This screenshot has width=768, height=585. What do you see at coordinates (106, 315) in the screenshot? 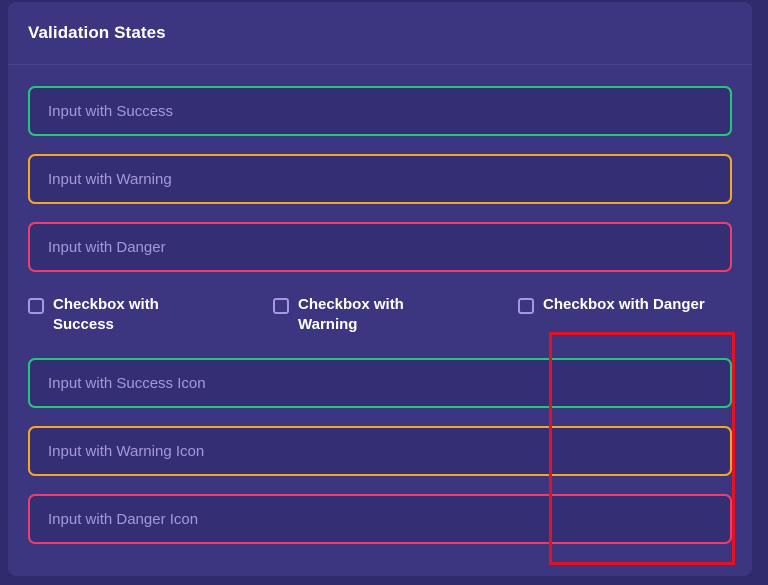
I see `checkbox-success-label: Checkbox with Success` at bounding box center [106, 315].